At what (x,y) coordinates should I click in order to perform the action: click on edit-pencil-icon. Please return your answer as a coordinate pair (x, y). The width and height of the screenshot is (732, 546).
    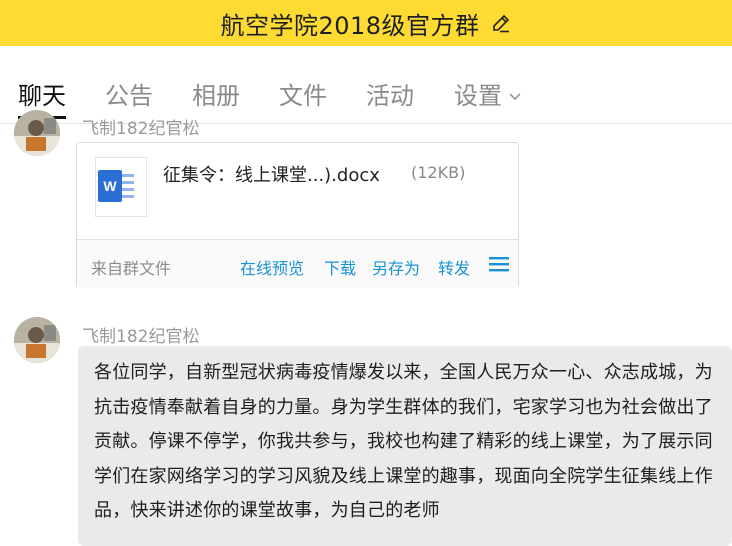
    Looking at the image, I should click on (501, 23).